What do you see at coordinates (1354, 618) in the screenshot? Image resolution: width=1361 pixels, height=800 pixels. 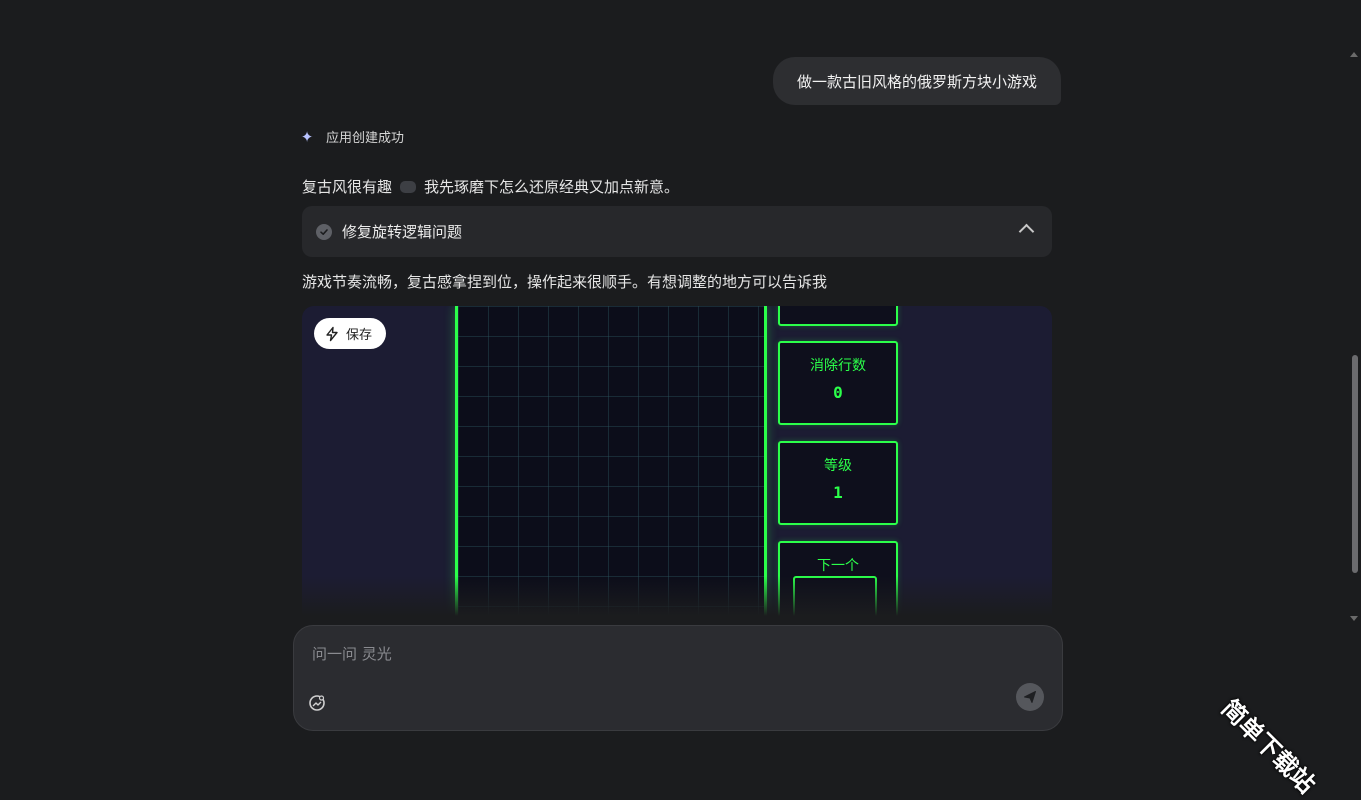 I see `scroll-down-arrow` at bounding box center [1354, 618].